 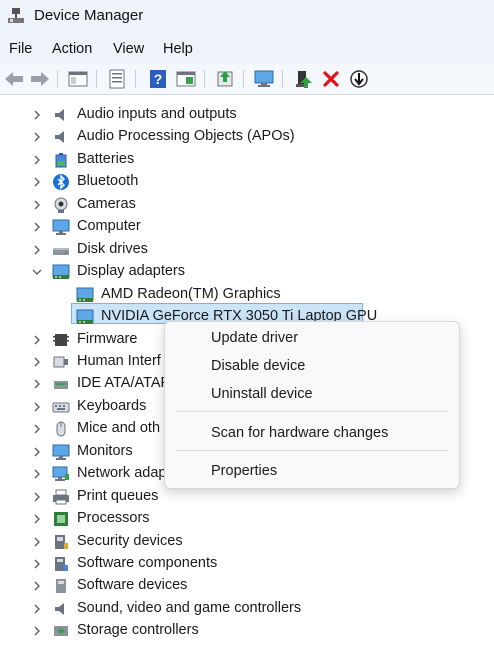 What do you see at coordinates (40, 79) in the screenshot?
I see `forward-icon` at bounding box center [40, 79].